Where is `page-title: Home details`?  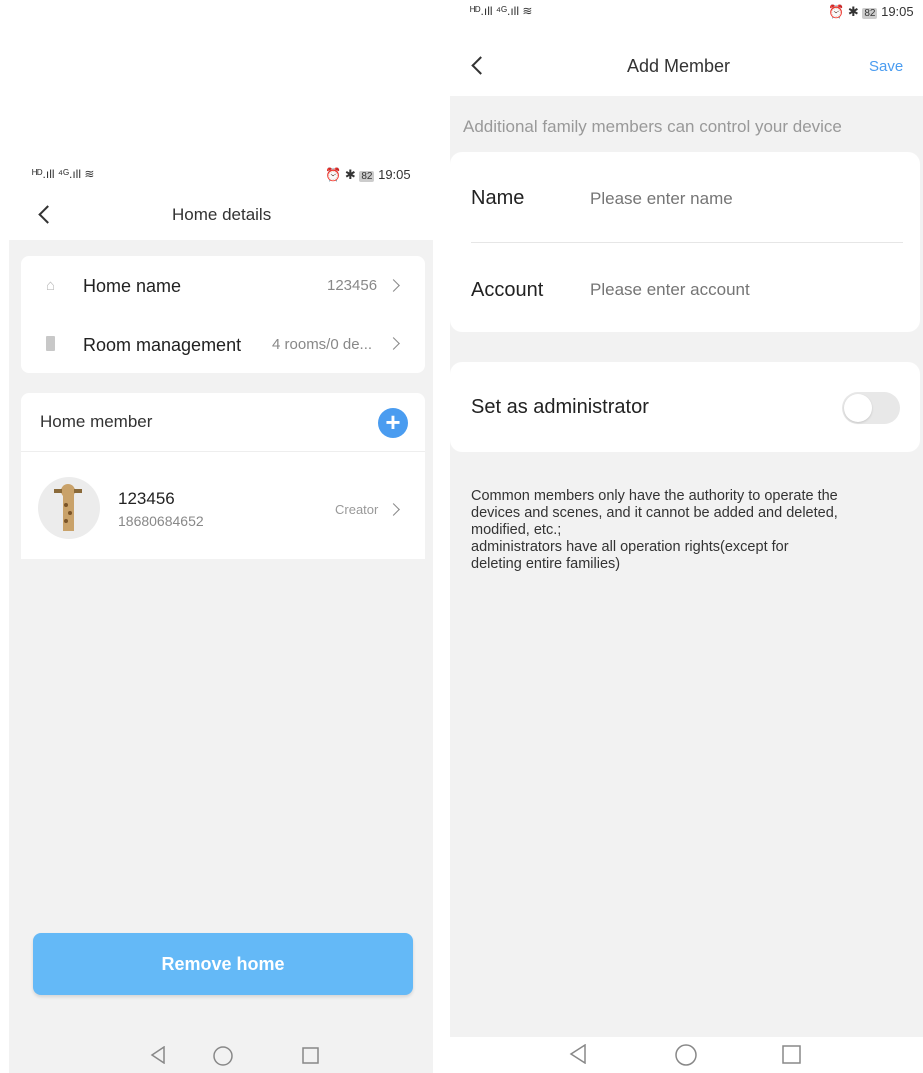
page-title: Home details is located at coordinates (222, 214).